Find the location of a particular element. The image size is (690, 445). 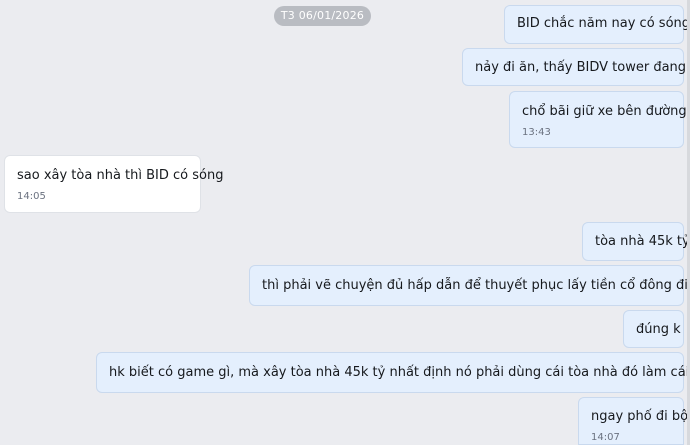

message-bubble-outgoing: đúng k is located at coordinates (653, 329).